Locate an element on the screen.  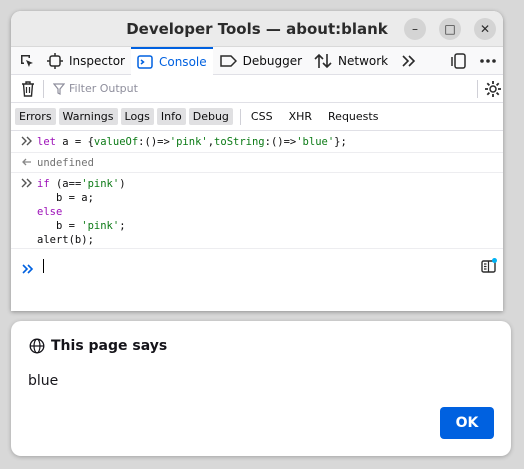
console-icon is located at coordinates (145, 61).